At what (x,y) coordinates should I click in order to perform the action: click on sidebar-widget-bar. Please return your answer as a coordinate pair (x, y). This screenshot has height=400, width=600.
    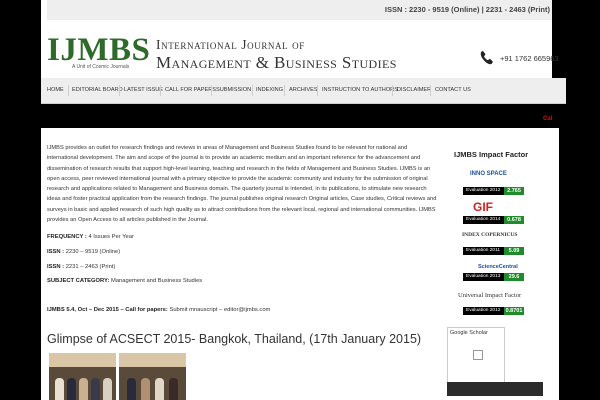
    Looking at the image, I should click on (495, 389).